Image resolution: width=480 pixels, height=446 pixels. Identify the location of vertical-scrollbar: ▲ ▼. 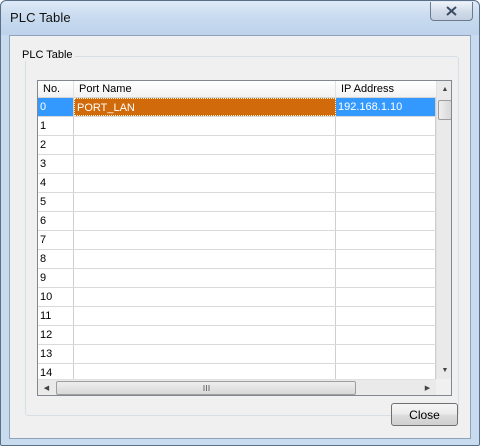
(443, 230).